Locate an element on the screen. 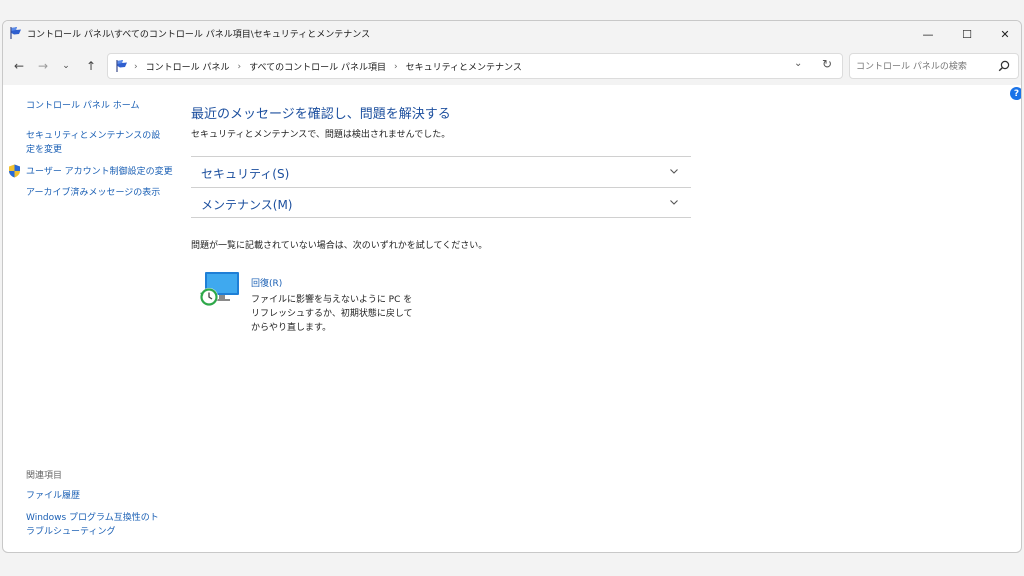  section-maintenance-label: メンテナンス(M) is located at coordinates (247, 205).